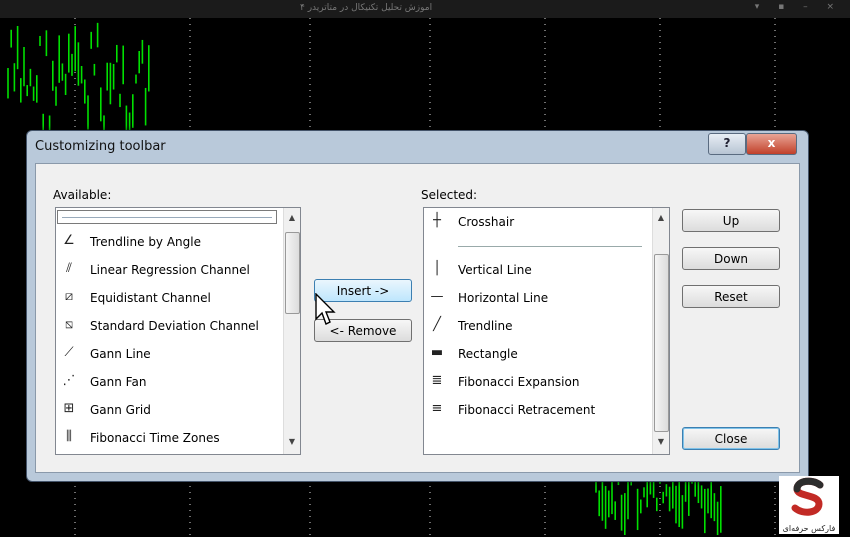  I want to click on list-item: ≡ Fibonacci Retracement, so click(537, 410).